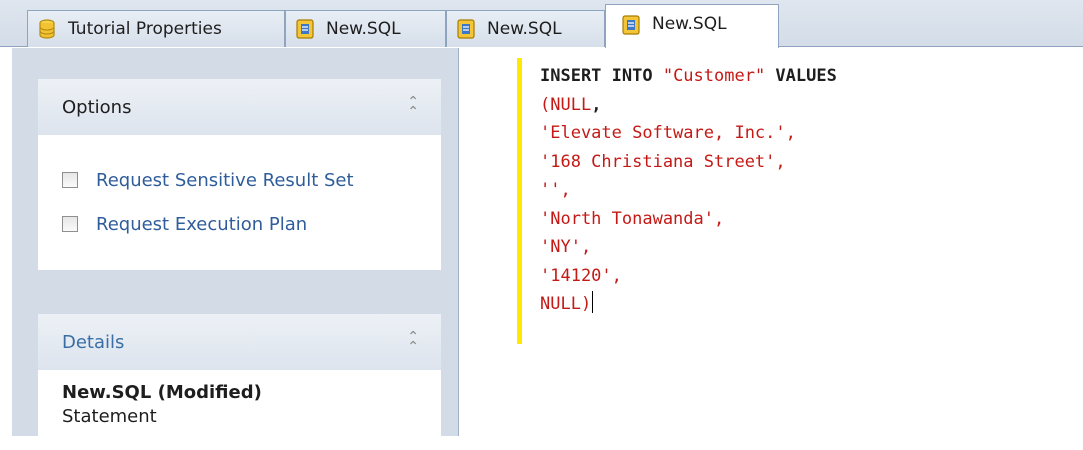 The height and width of the screenshot is (450, 1083). I want to click on details-group: Details ⌃ ⌃ New.SQL (Modified) Statement, so click(239, 382).